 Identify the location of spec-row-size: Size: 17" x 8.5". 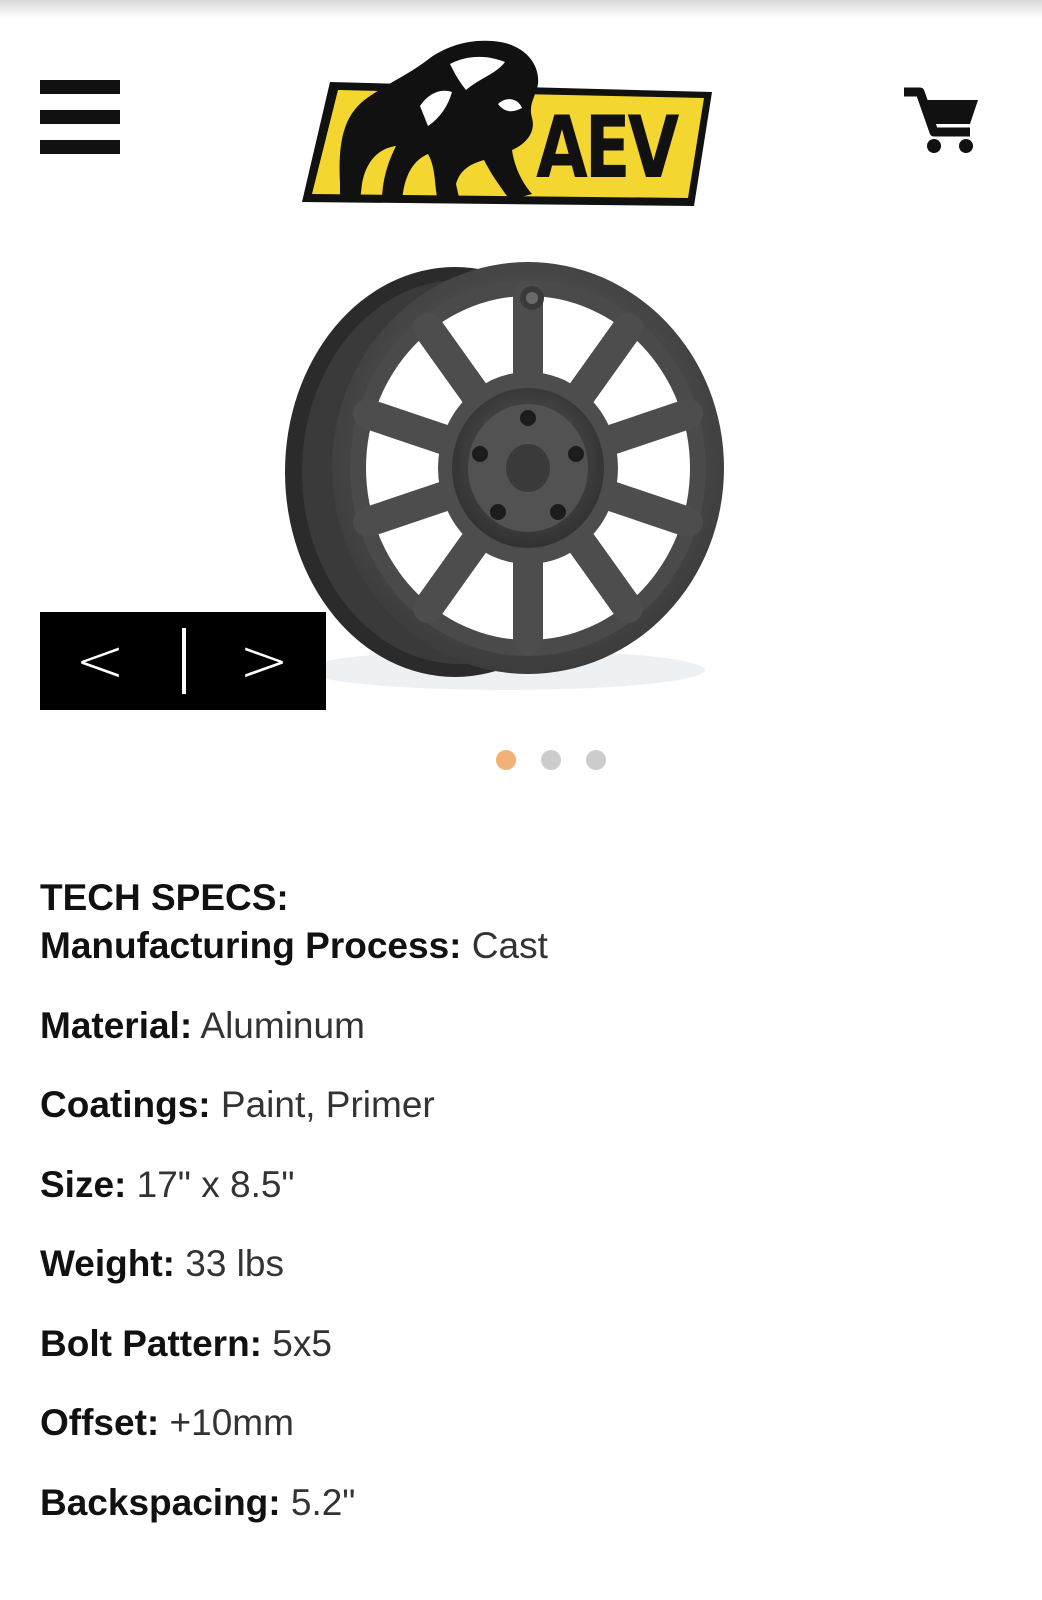
(520, 1201).